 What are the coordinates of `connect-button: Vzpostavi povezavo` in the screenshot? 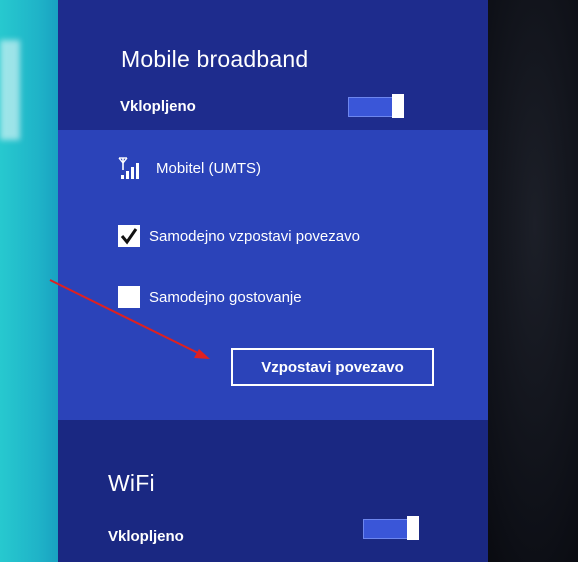 It's located at (332, 367).